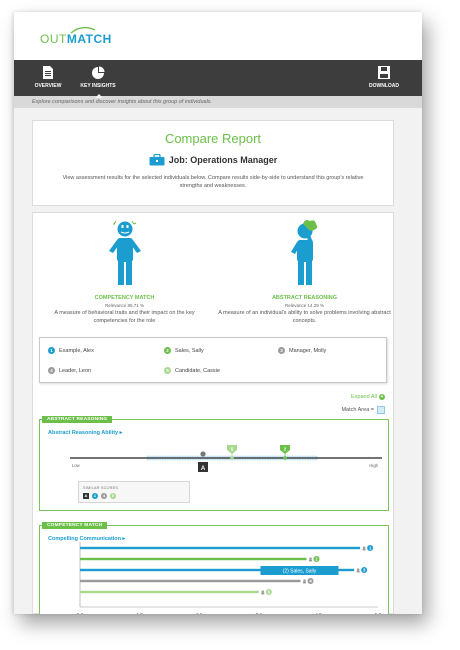  Describe the element at coordinates (232, 458) in the screenshot. I see `candidate-5-point` at that location.